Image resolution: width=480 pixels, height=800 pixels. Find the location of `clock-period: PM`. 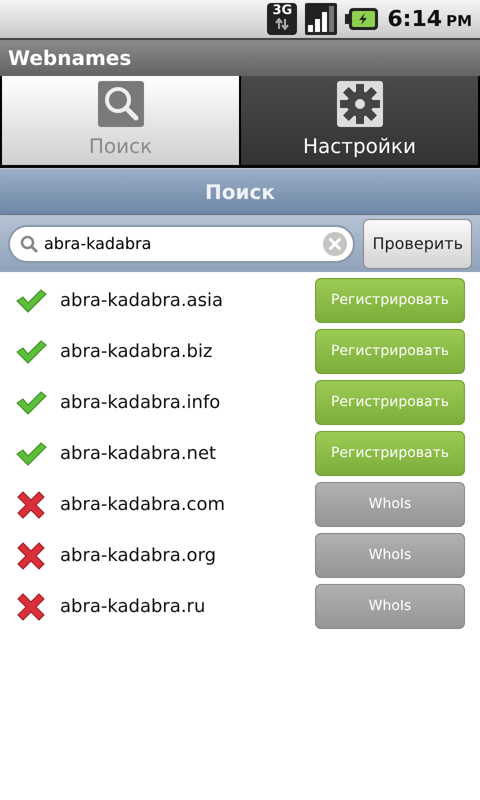

clock-period: PM is located at coordinates (459, 21).